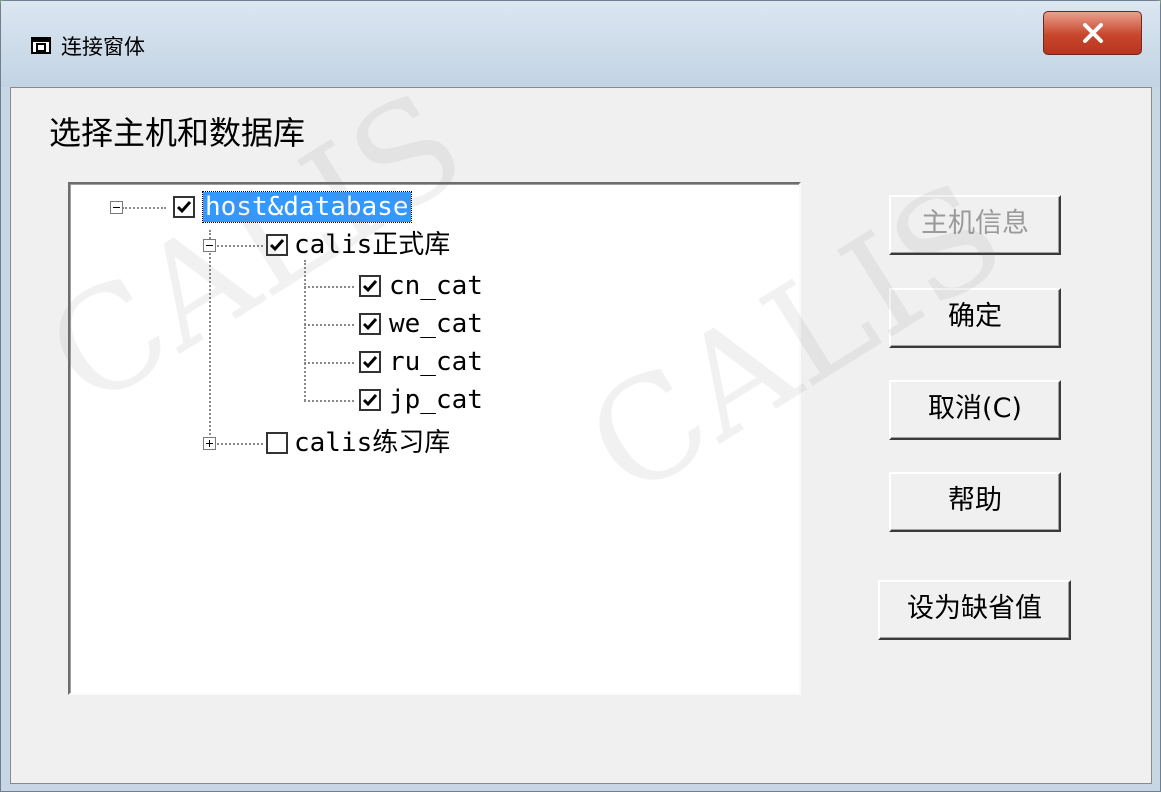  Describe the element at coordinates (436, 400) in the screenshot. I see `tree-node-jp-cat: jp_cat` at that location.